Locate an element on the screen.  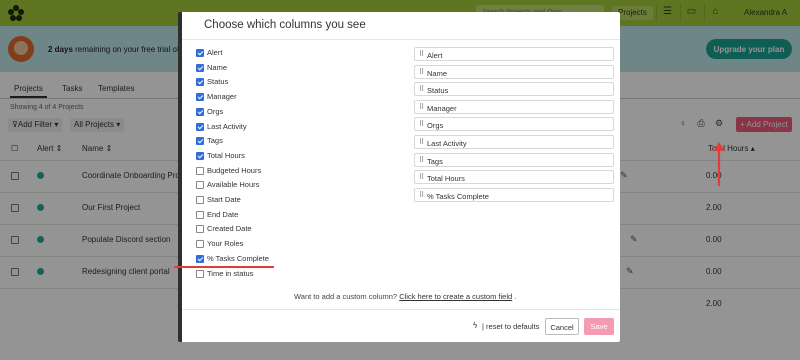
selected-column-alert: ⠿ Alert is located at coordinates (514, 54).